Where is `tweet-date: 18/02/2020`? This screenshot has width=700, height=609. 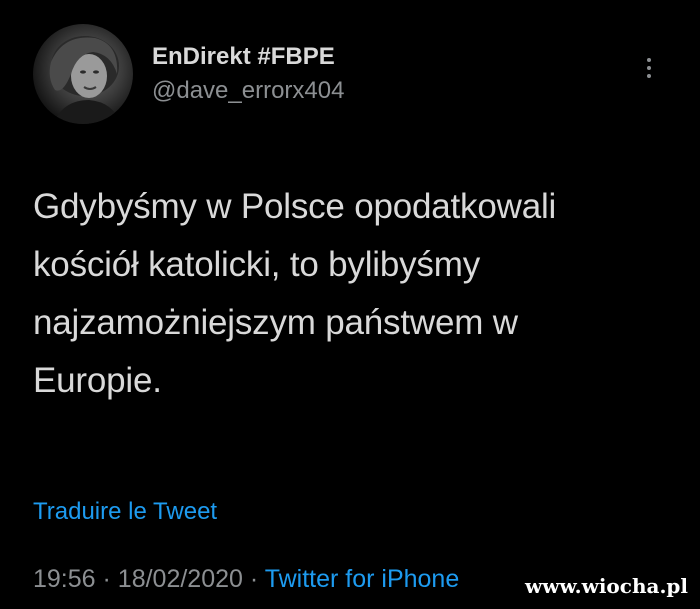 tweet-date: 18/02/2020 is located at coordinates (180, 579).